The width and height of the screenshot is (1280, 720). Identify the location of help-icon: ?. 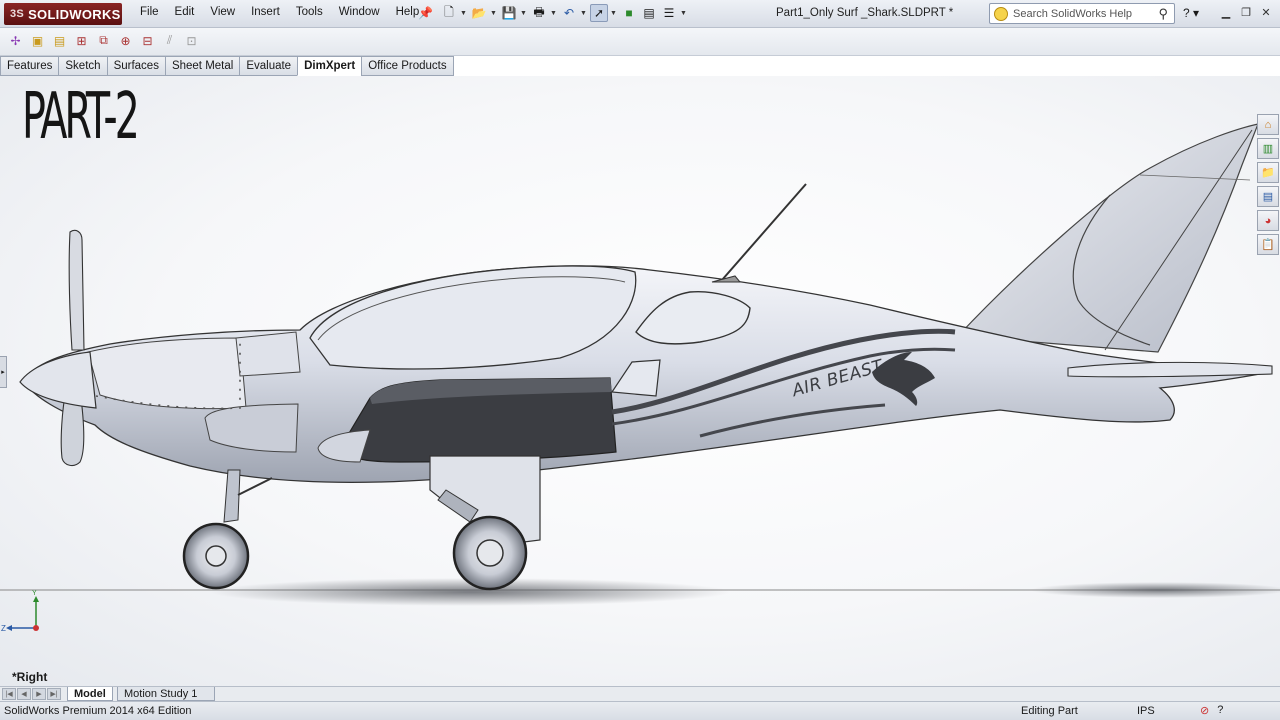
(1220, 710).